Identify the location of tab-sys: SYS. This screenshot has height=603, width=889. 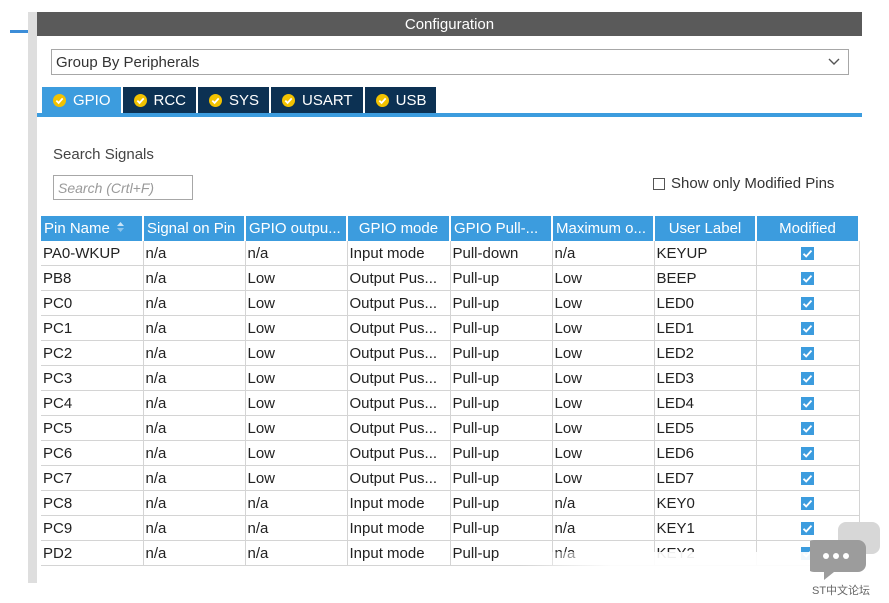
(234, 100).